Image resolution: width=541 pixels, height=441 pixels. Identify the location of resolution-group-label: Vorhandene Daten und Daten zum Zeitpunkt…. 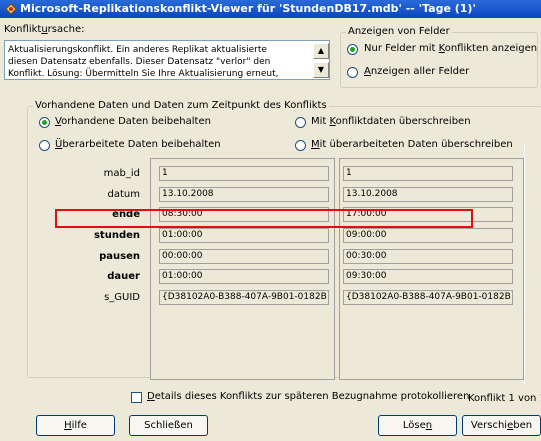
(181, 105).